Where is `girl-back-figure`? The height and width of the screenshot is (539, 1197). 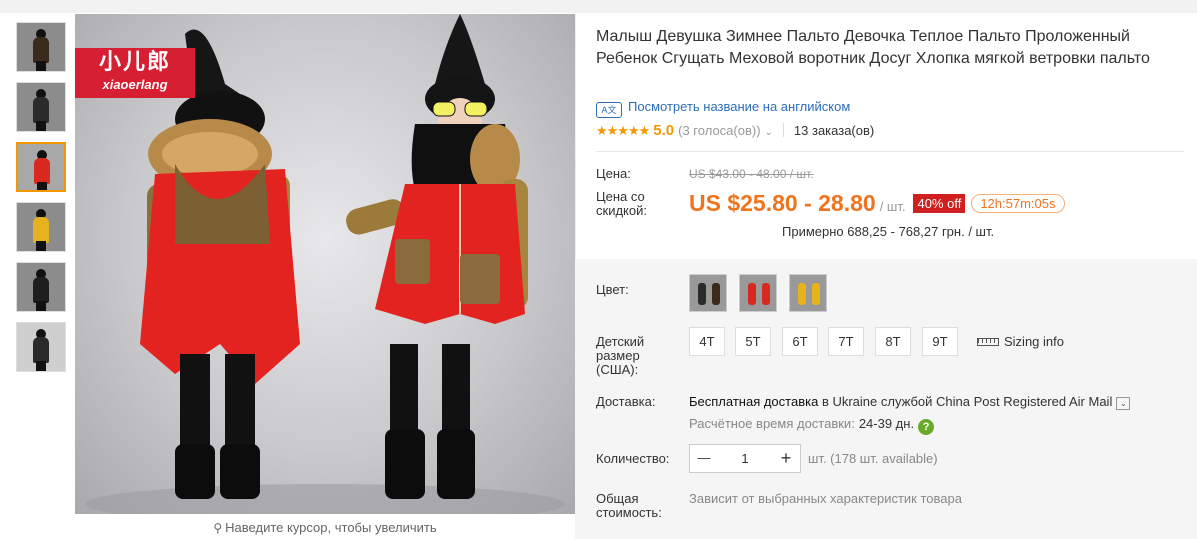 girl-back-figure is located at coordinates (220, 264).